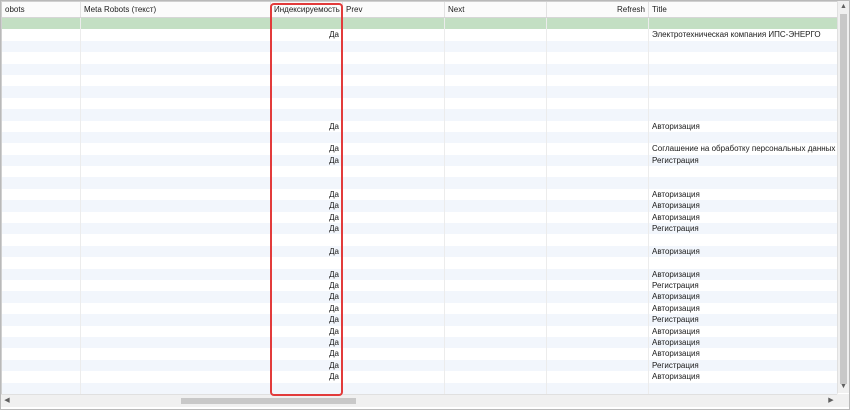 This screenshot has width=850, height=410. I want to click on scroll-right-arrow-icon: ▶, so click(831, 401).